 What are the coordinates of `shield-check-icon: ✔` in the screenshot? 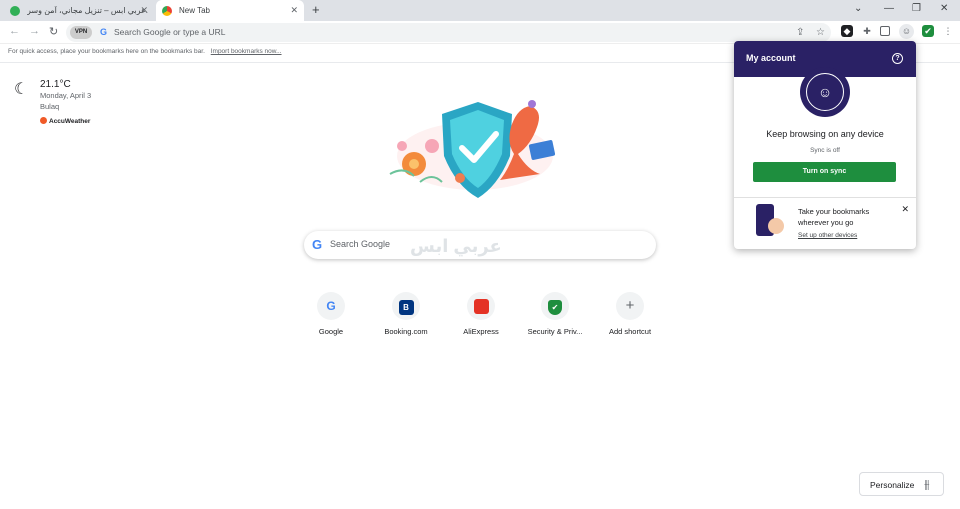 It's located at (555, 306).